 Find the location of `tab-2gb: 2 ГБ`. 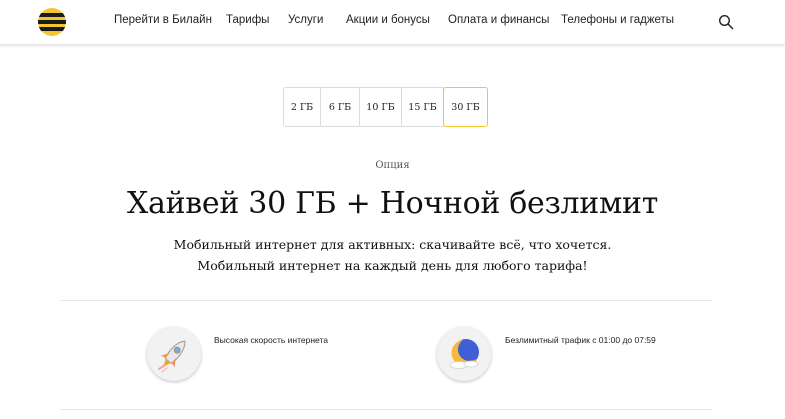

tab-2gb: 2 ГБ is located at coordinates (302, 107).